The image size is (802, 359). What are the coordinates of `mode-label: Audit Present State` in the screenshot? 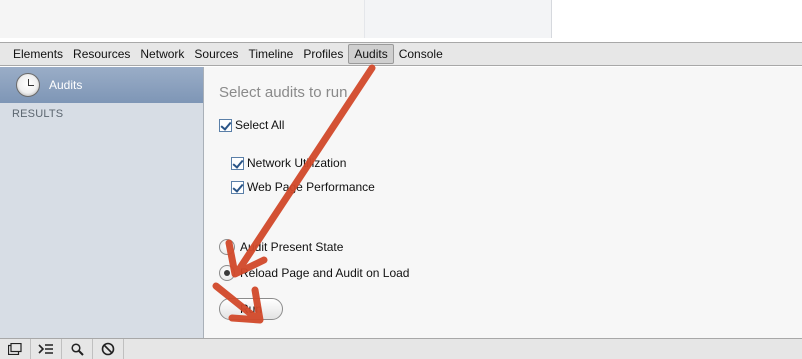 It's located at (292, 247).